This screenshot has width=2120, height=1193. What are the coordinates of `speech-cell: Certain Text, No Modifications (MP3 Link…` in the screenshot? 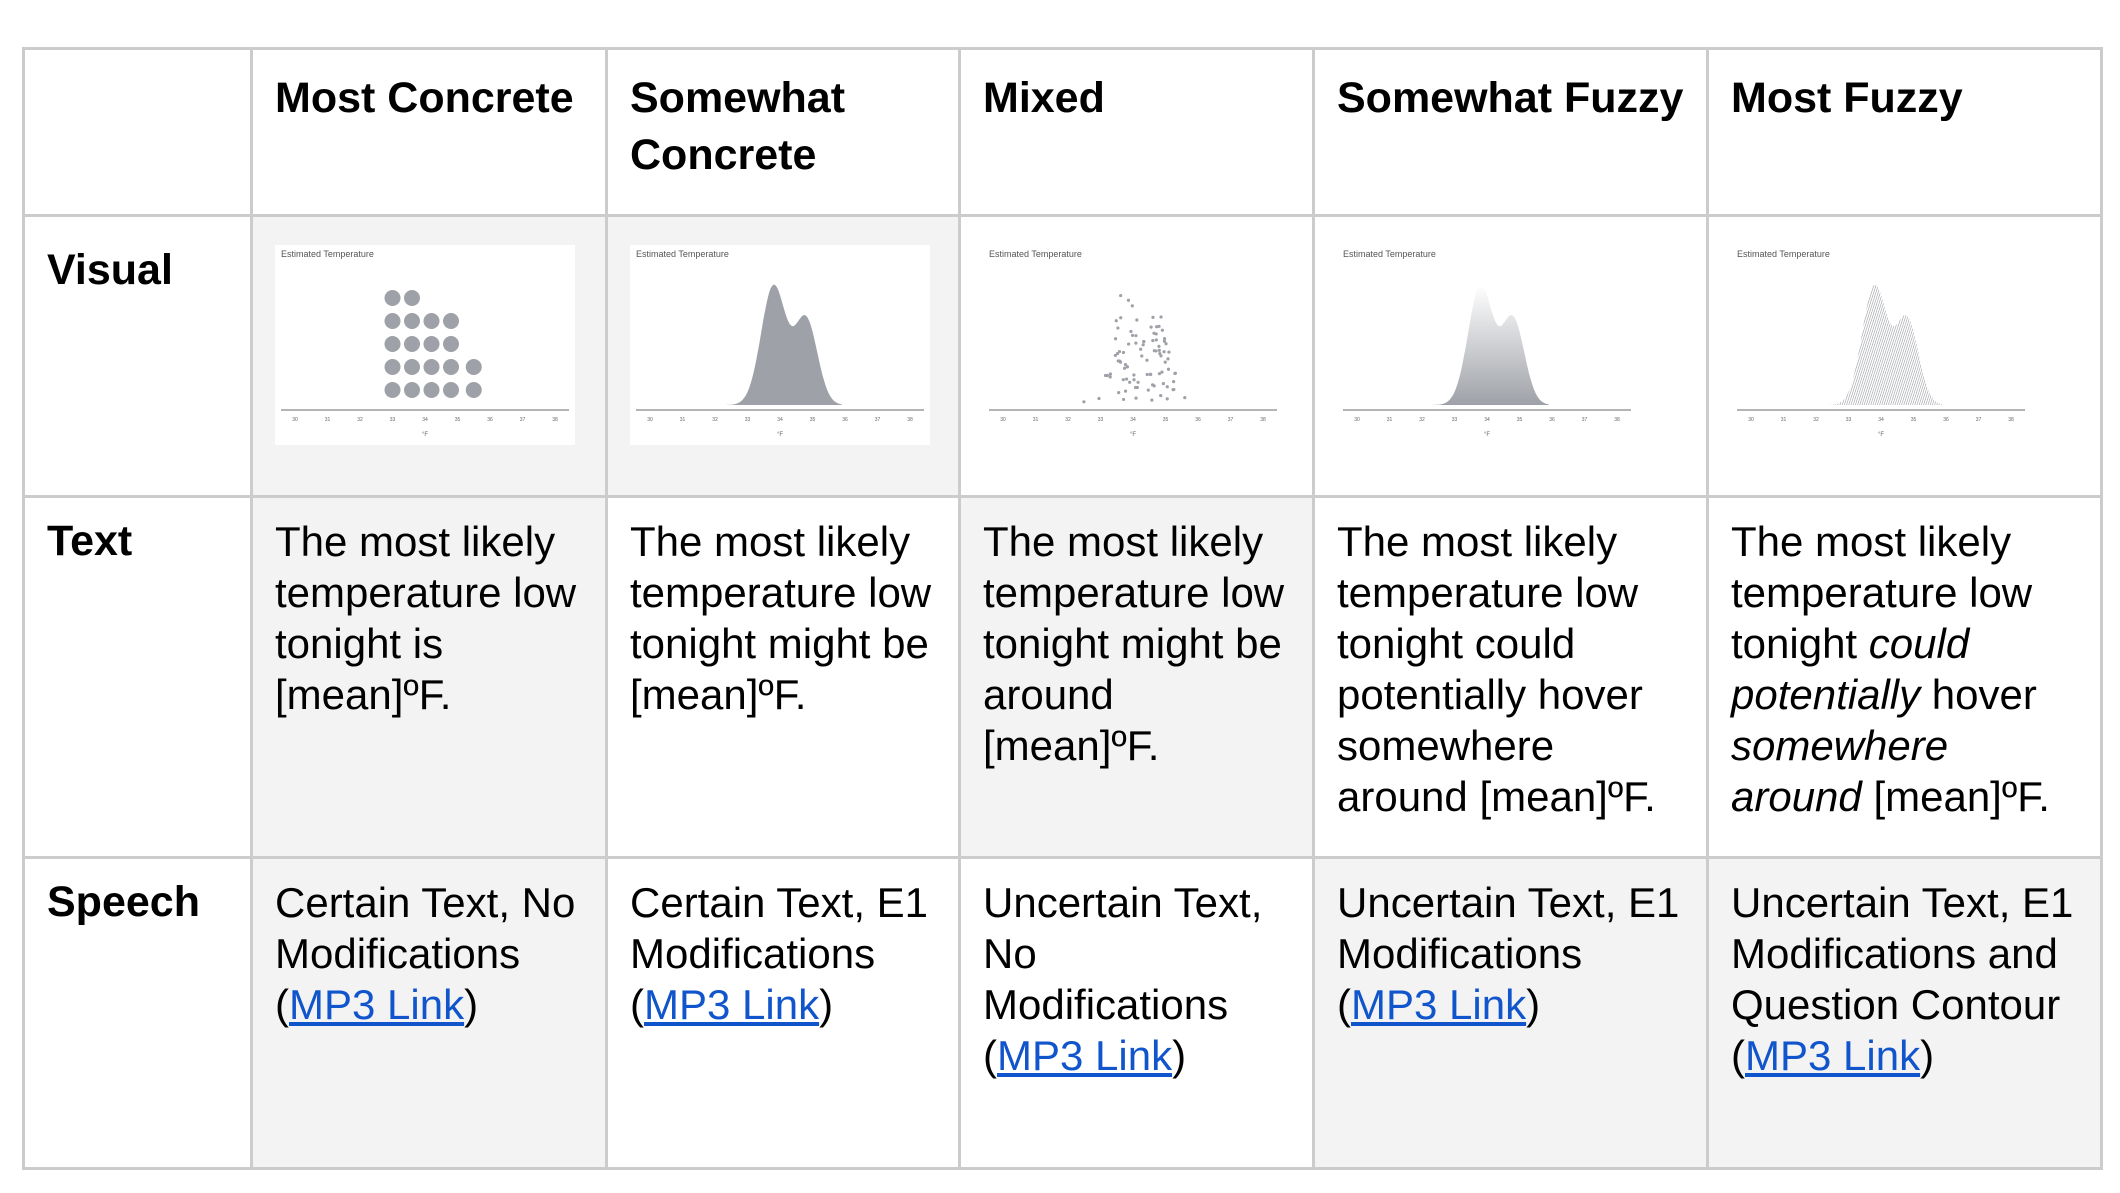 It's located at (429, 1013).